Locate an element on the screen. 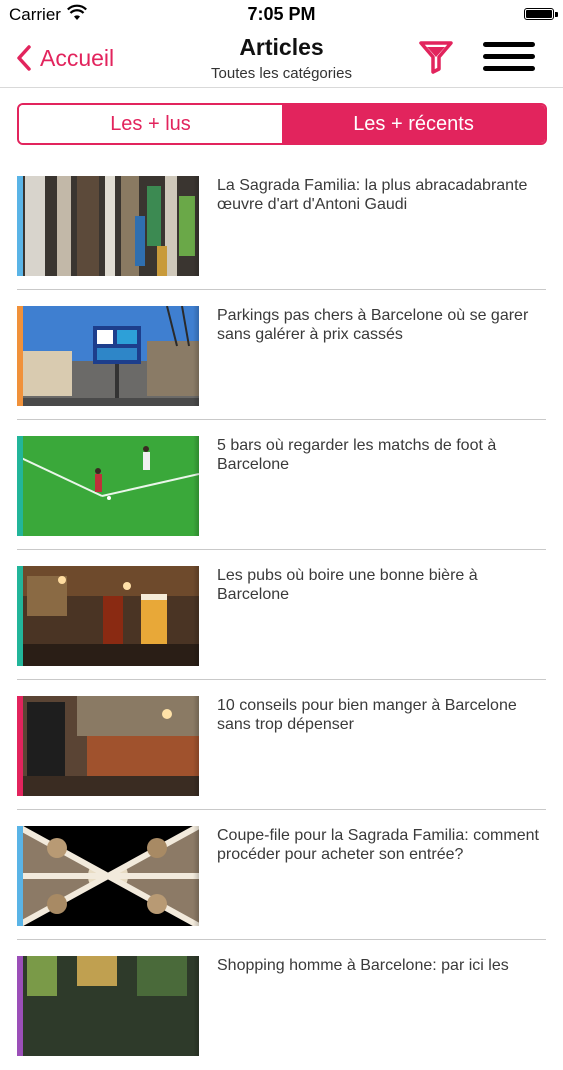  filter-icon is located at coordinates (436, 56).